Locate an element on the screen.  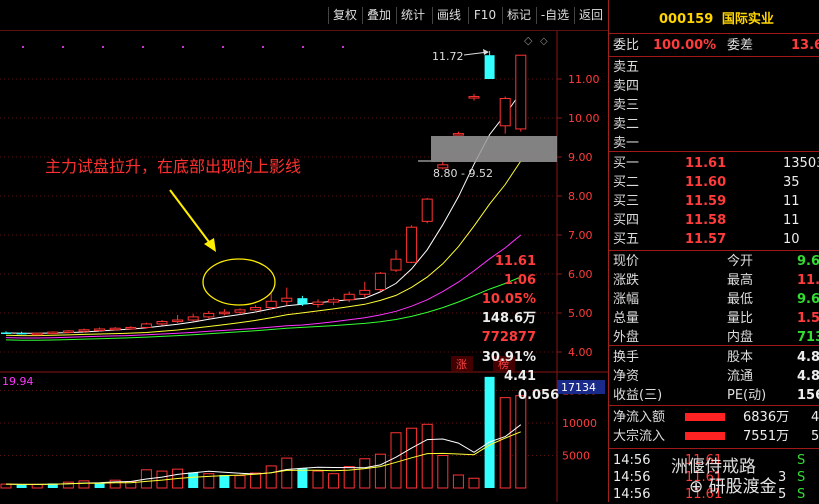
sell-row: 卖三 is located at coordinates (626, 105).